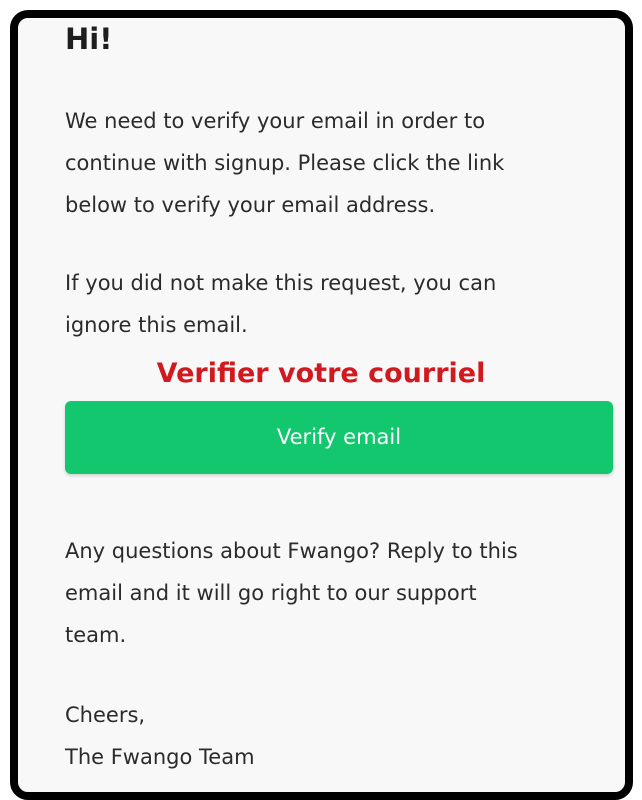 The height and width of the screenshot is (800, 642). I want to click on body-line: ignore this email., so click(156, 325).